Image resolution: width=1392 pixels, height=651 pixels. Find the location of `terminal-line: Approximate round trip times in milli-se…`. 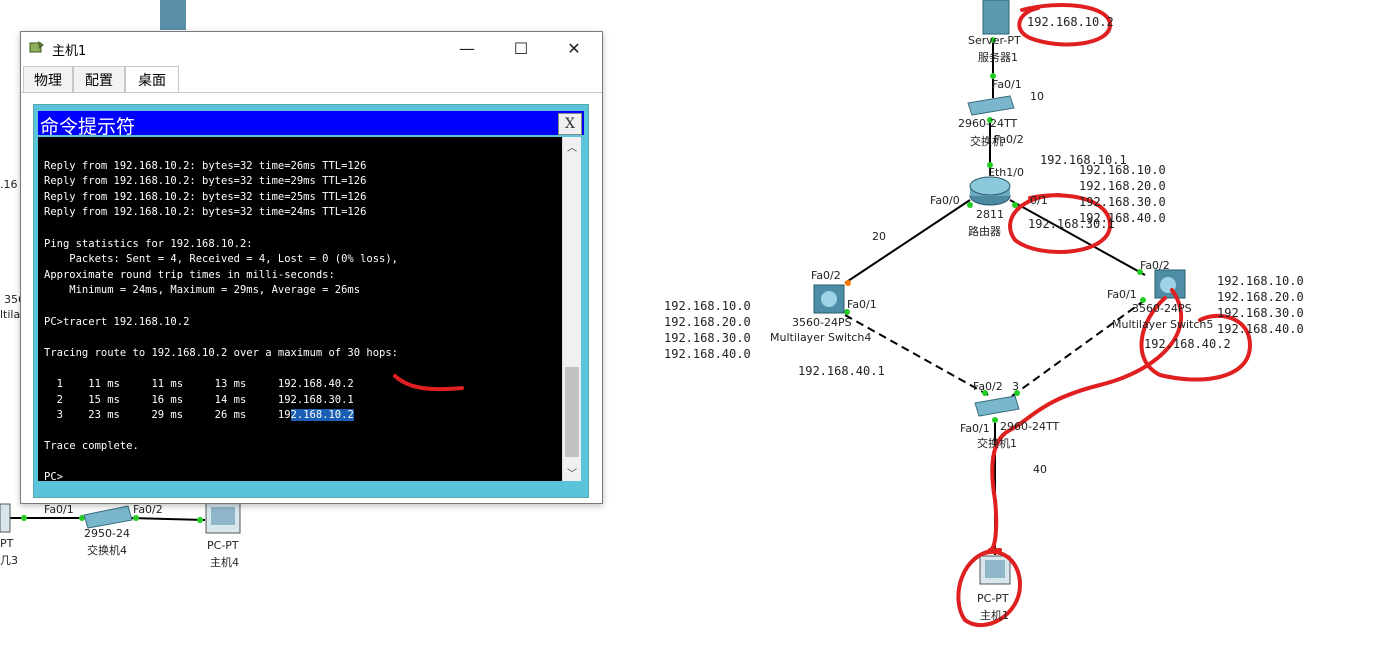

terminal-line: Approximate round trip times in milli-se… is located at coordinates (189, 274).